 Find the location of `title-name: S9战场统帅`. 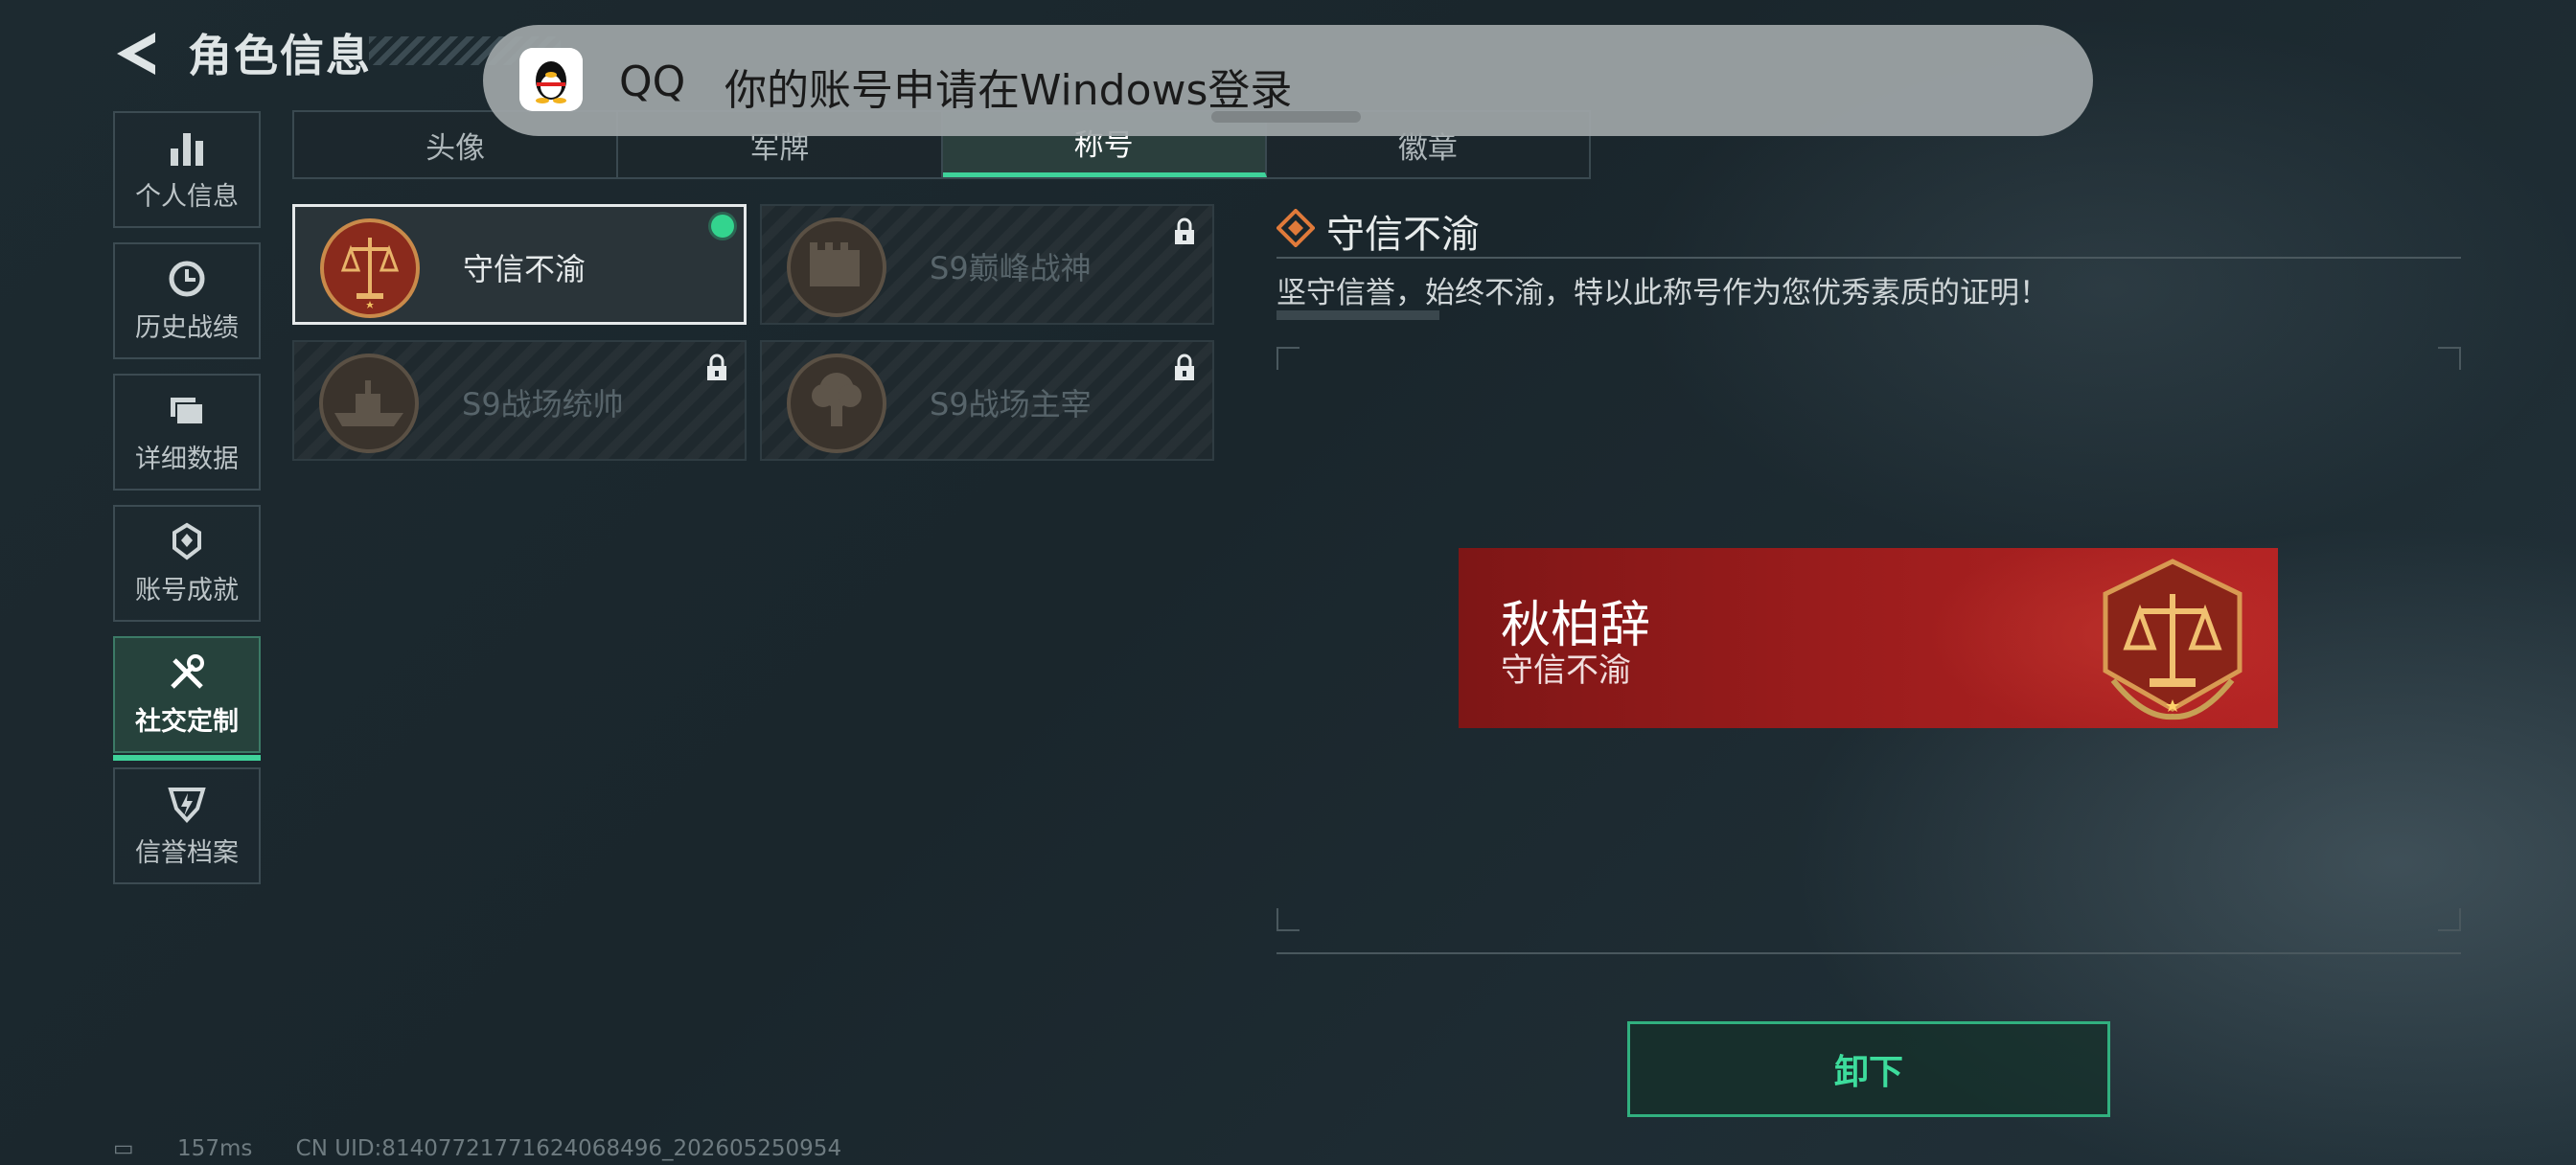

title-name: S9战场统帅 is located at coordinates (543, 404).